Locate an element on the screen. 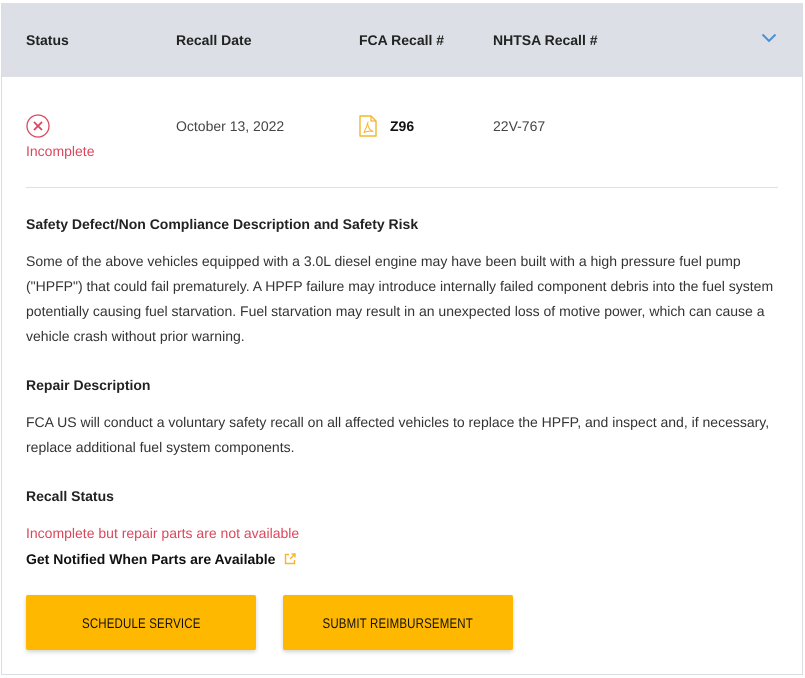 This screenshot has height=678, width=805. recall-date: October 13, 2022 is located at coordinates (230, 126).